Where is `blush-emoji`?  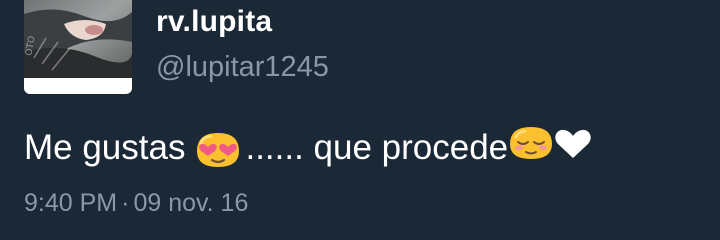 blush-emoji is located at coordinates (531, 142).